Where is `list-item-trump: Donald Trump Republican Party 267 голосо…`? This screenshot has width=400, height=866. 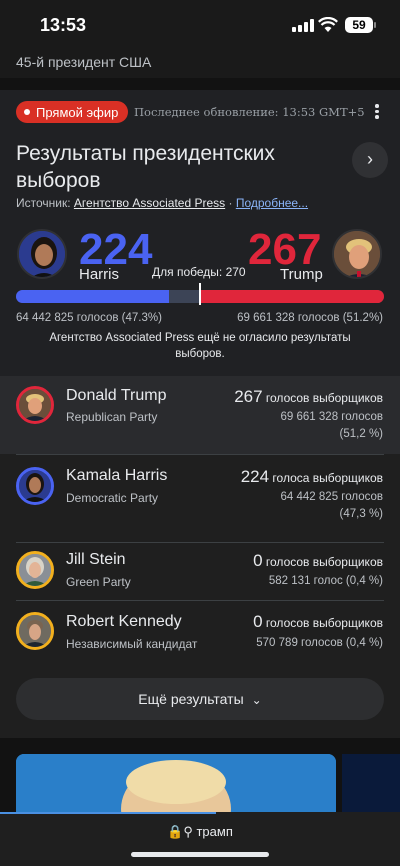 list-item-trump: Donald Trump Republican Party 267 голосо… is located at coordinates (200, 415).